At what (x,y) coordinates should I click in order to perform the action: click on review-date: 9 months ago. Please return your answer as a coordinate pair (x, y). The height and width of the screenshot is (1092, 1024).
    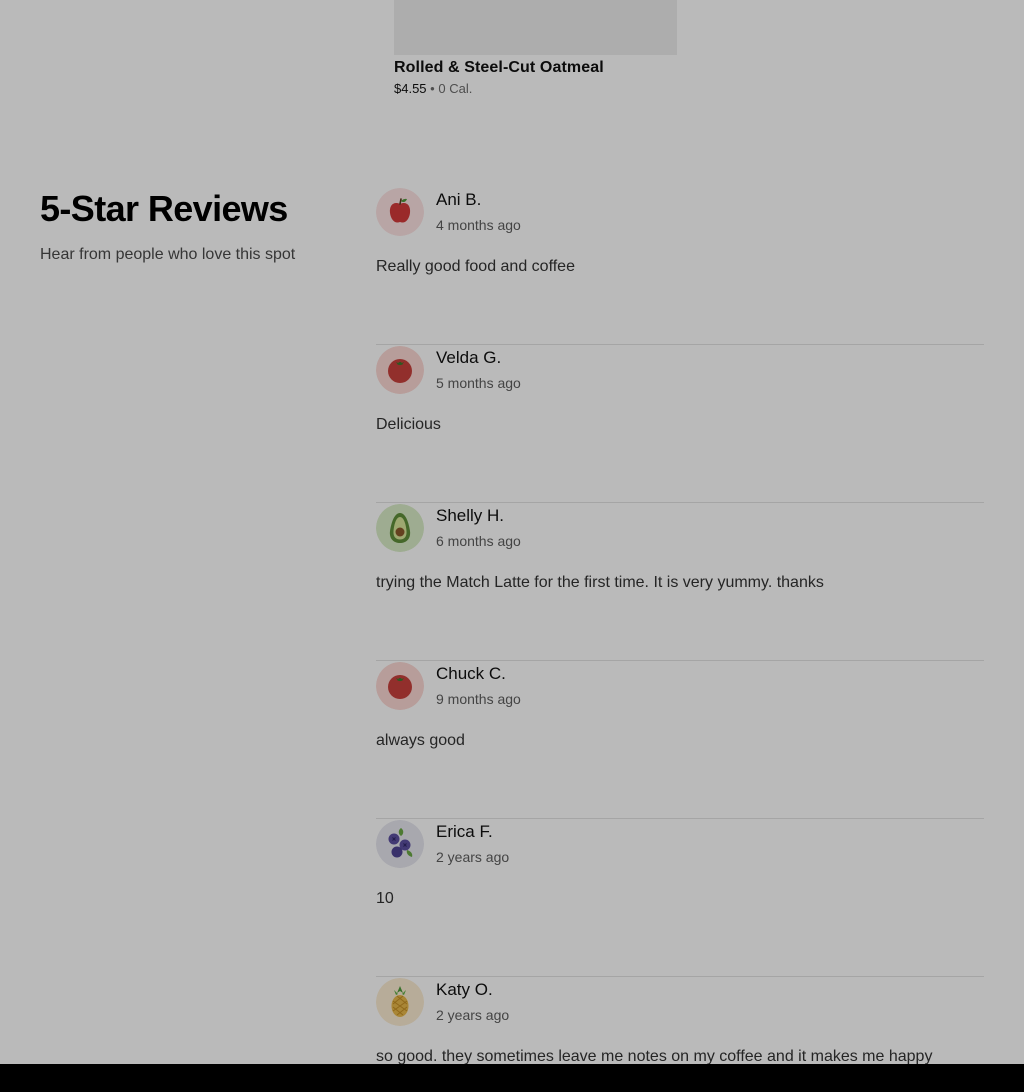
    Looking at the image, I should click on (478, 699).